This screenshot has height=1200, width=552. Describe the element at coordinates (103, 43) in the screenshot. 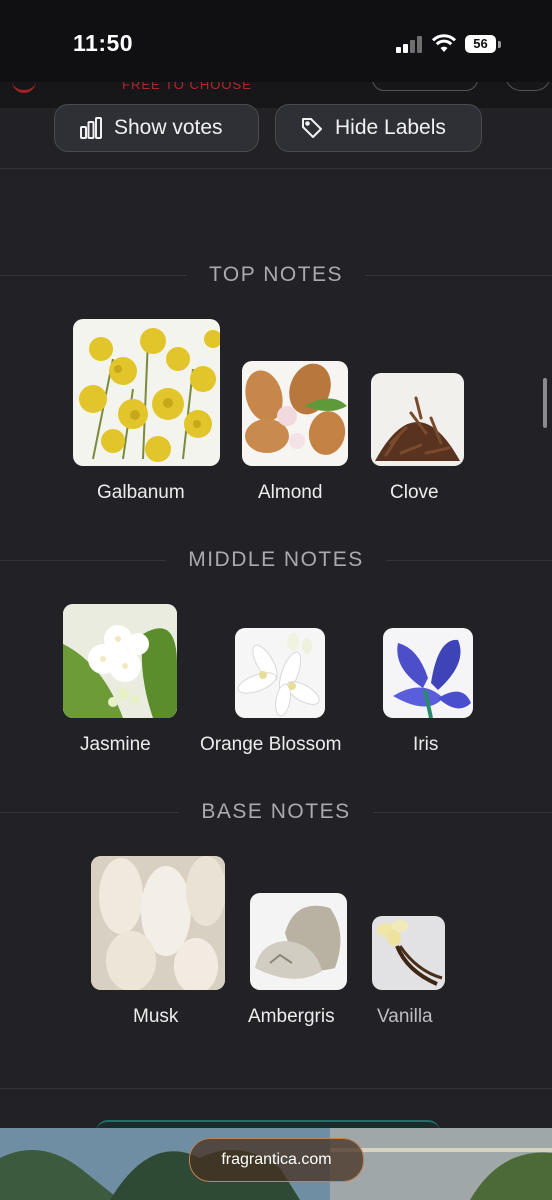

I see `clock: 11:50` at that location.